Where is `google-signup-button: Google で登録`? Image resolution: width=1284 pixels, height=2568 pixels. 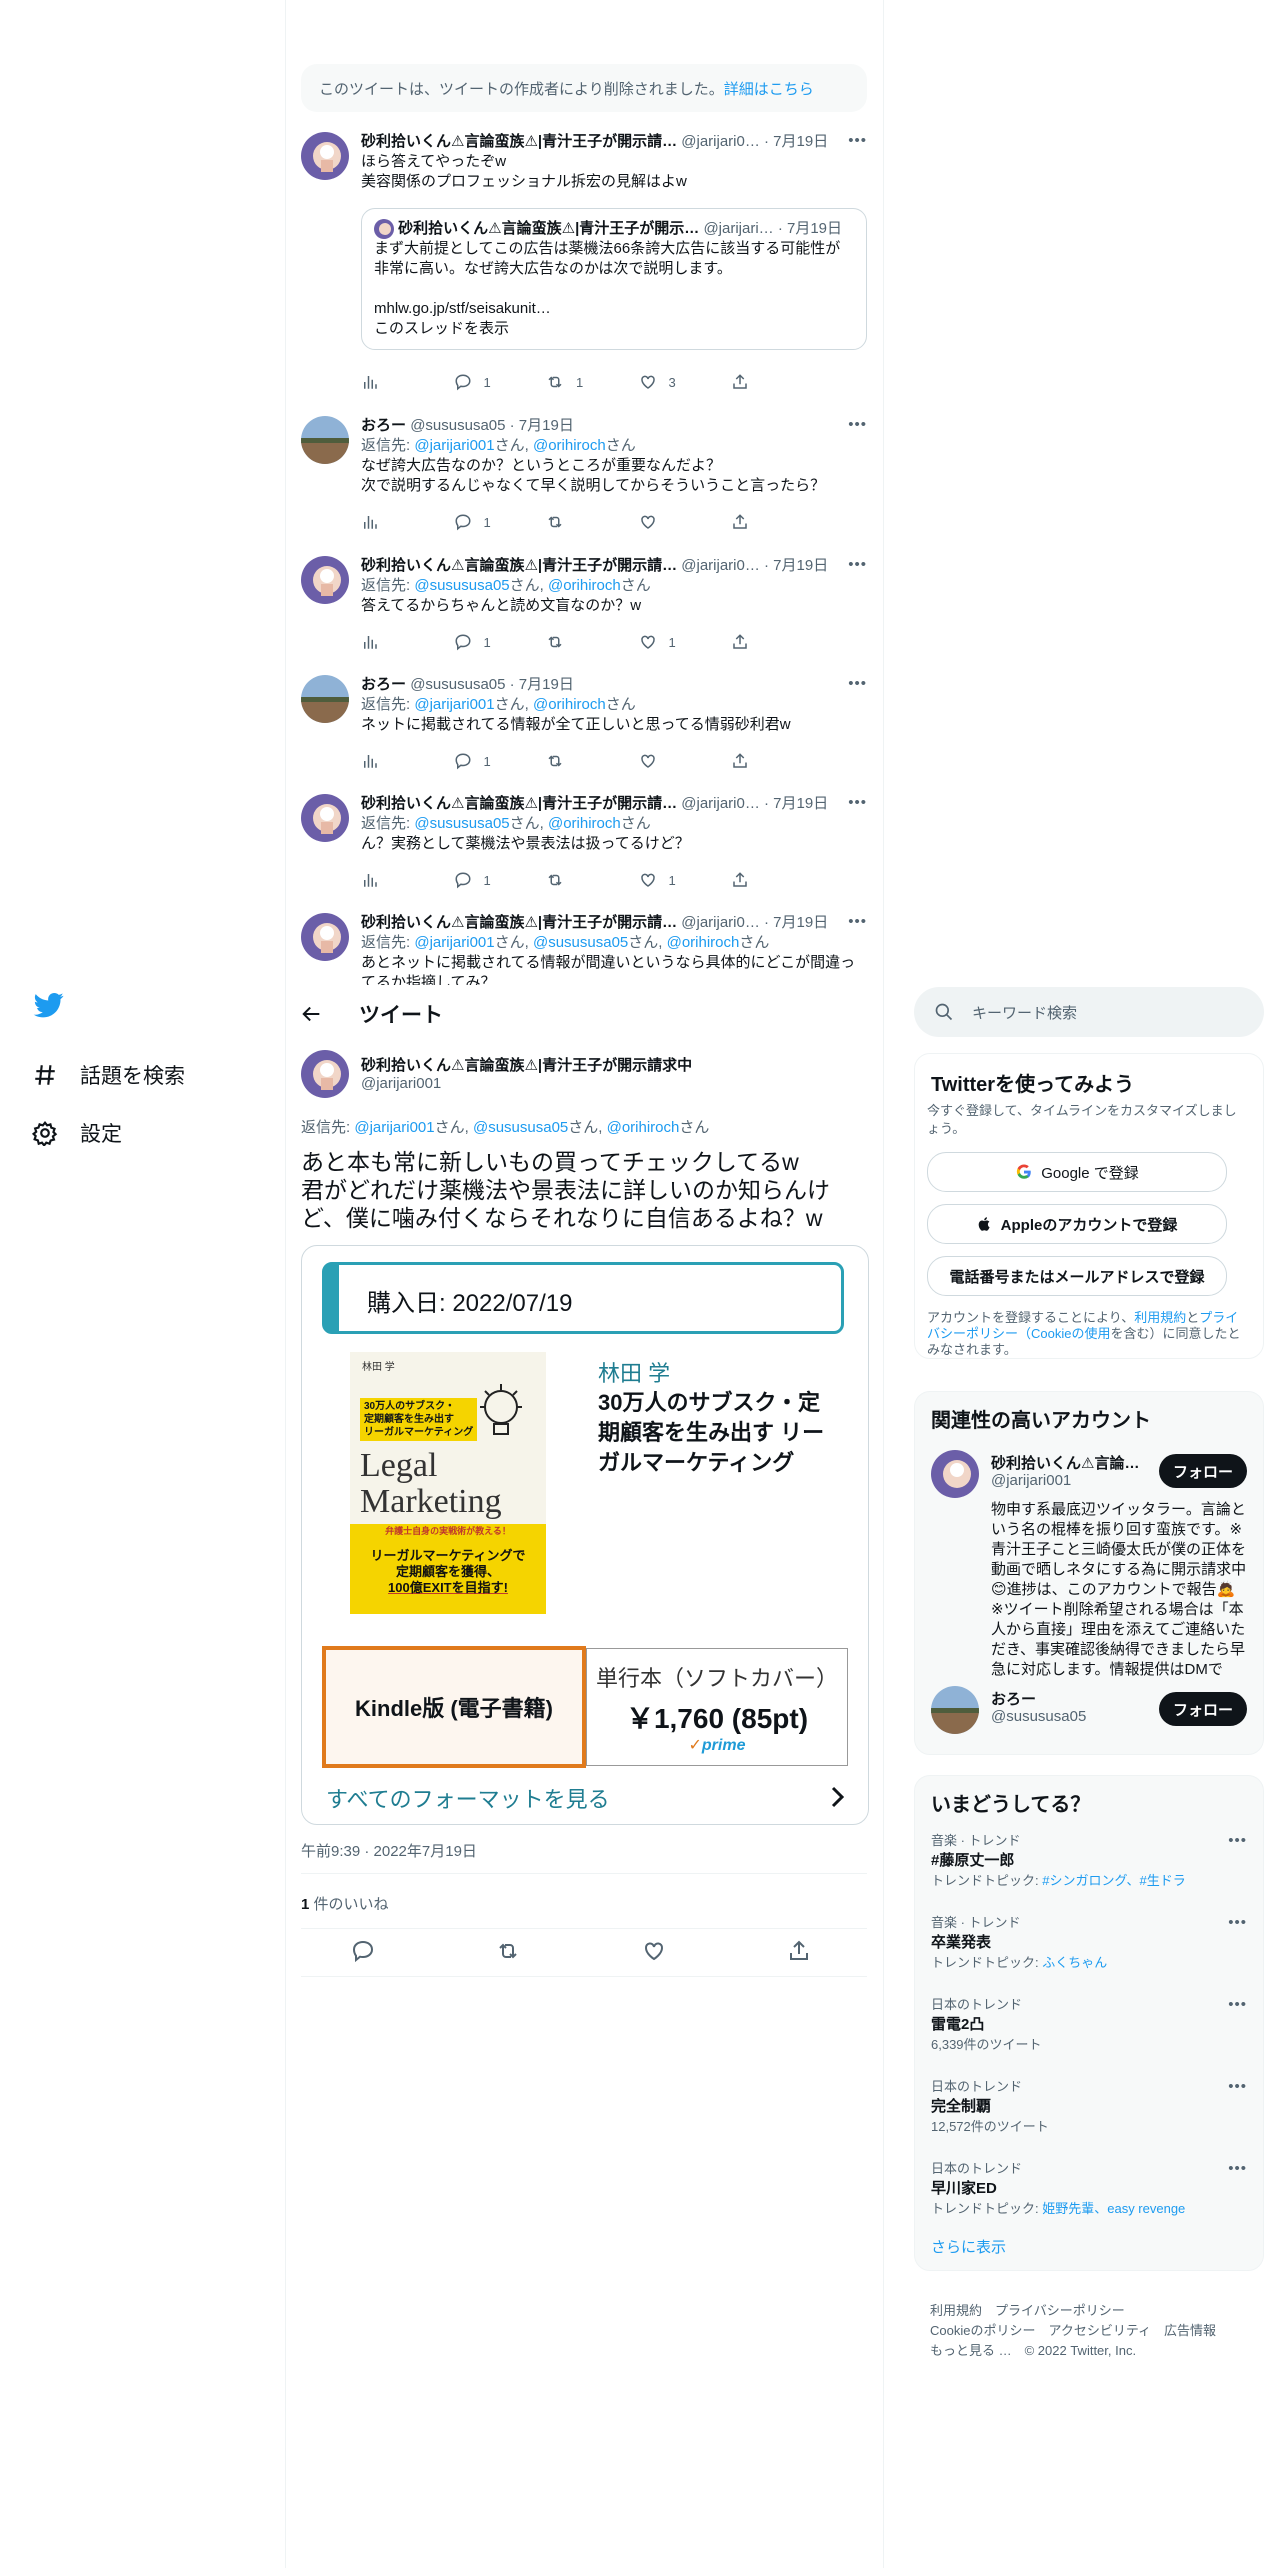
google-signup-button: Google で登録 is located at coordinates (1077, 1172).